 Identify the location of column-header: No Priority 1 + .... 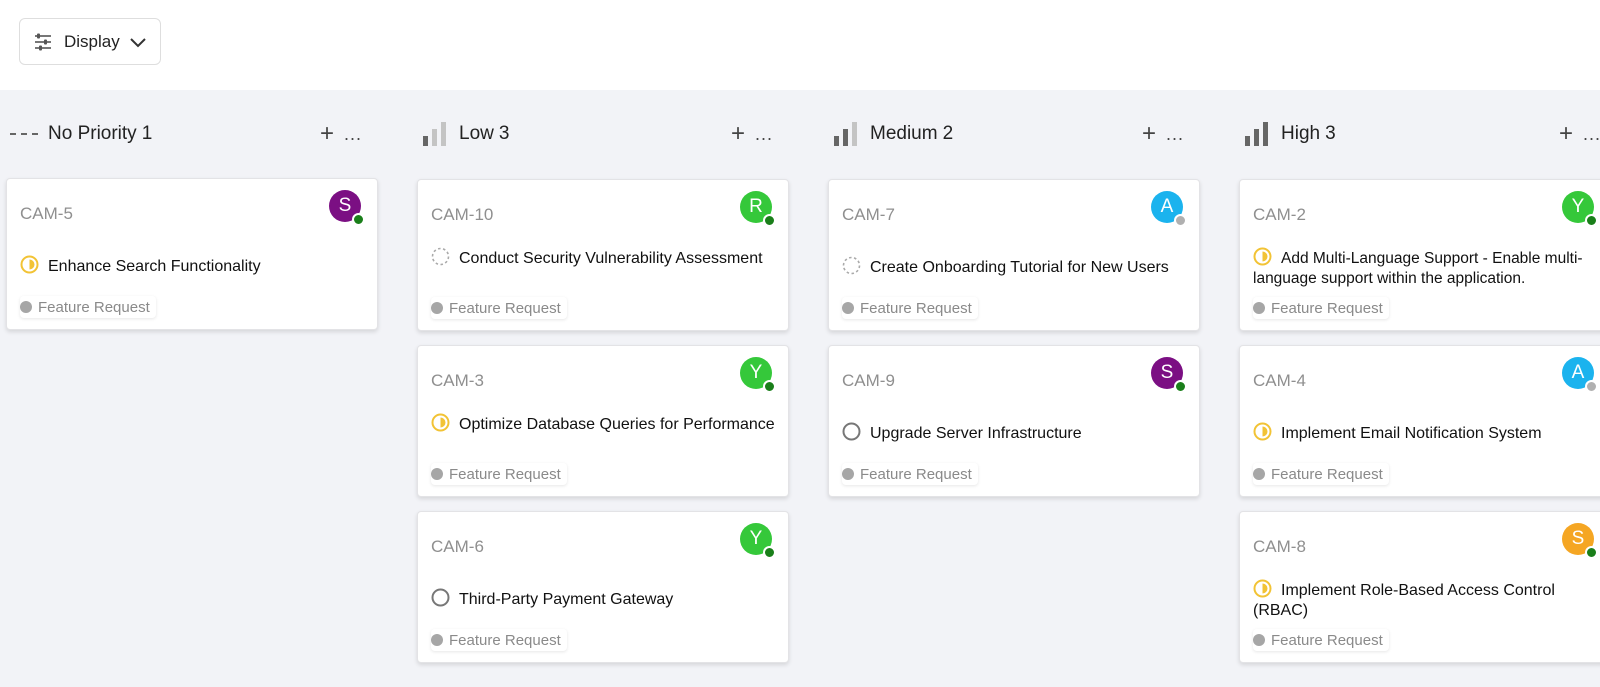
(186, 134).